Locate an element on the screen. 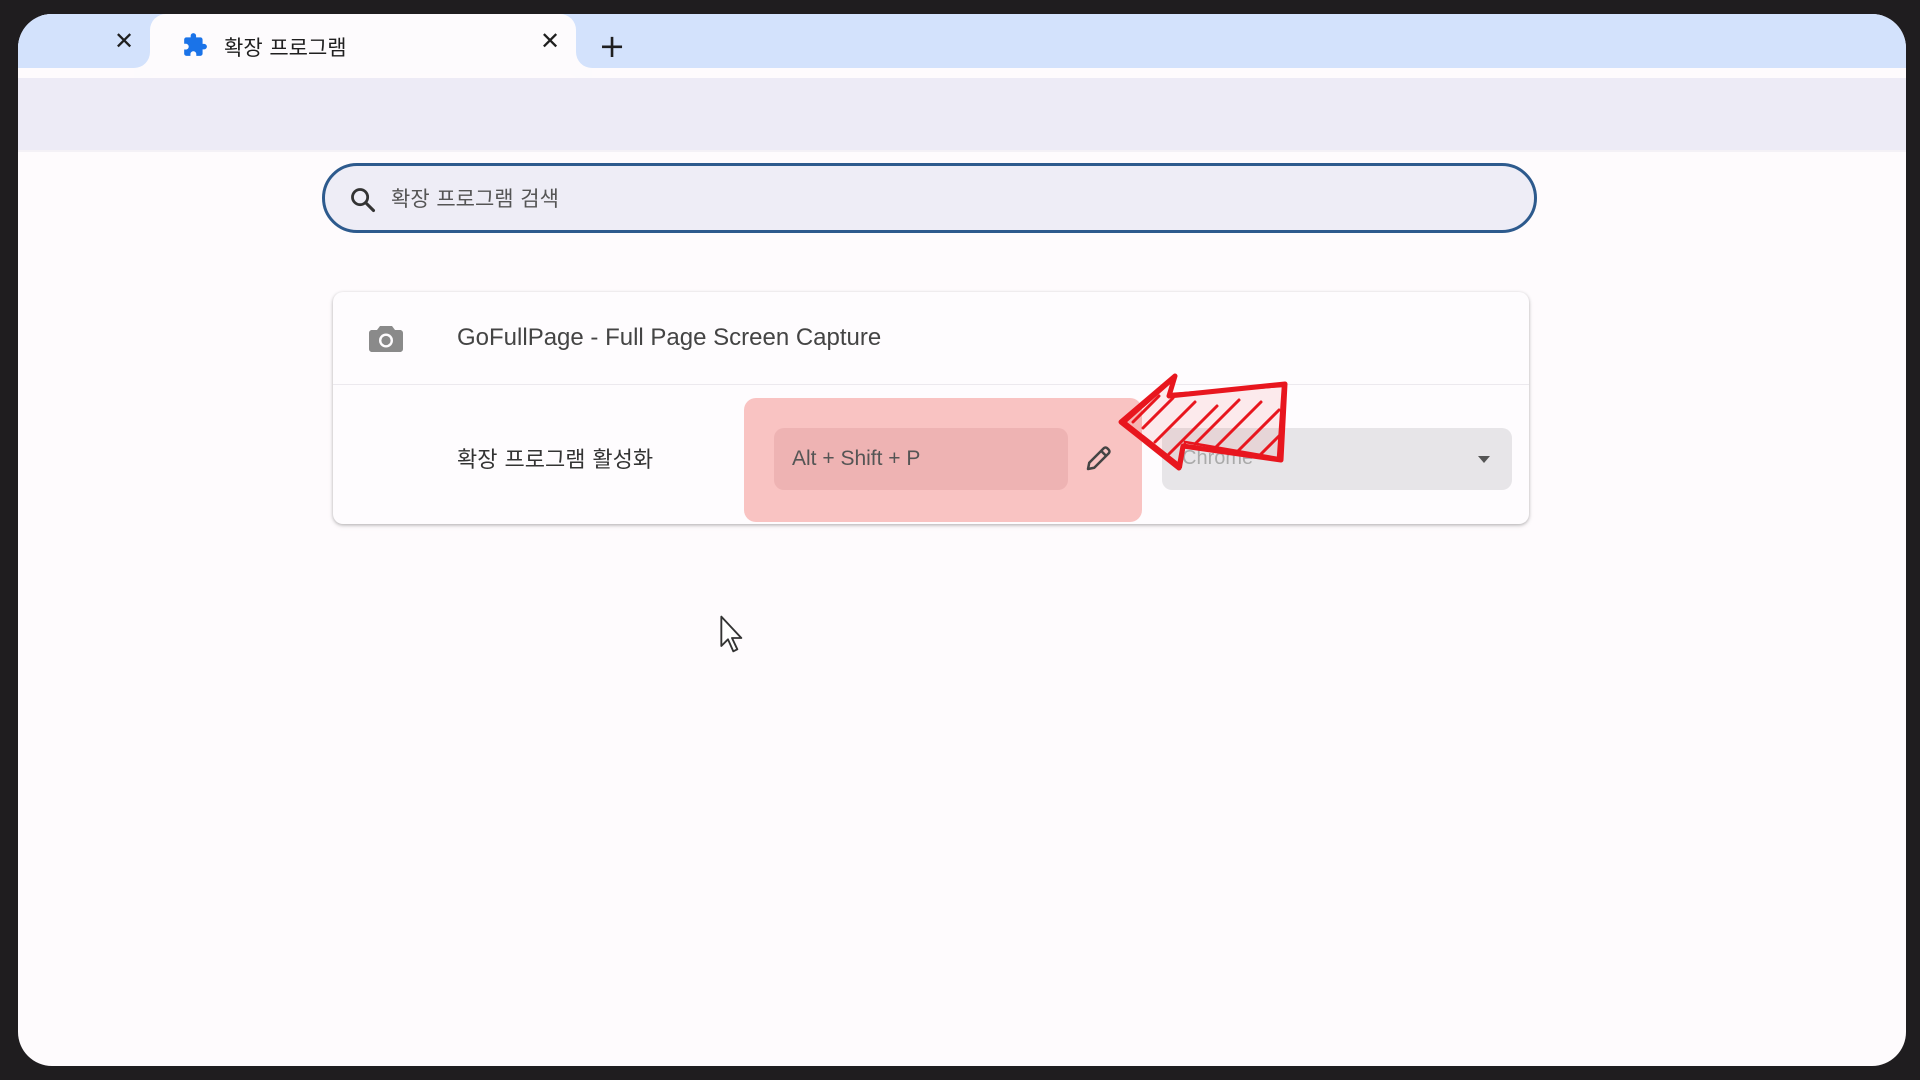  tab-extensions: 확장 프로그램 ✕ is located at coordinates (363, 44).